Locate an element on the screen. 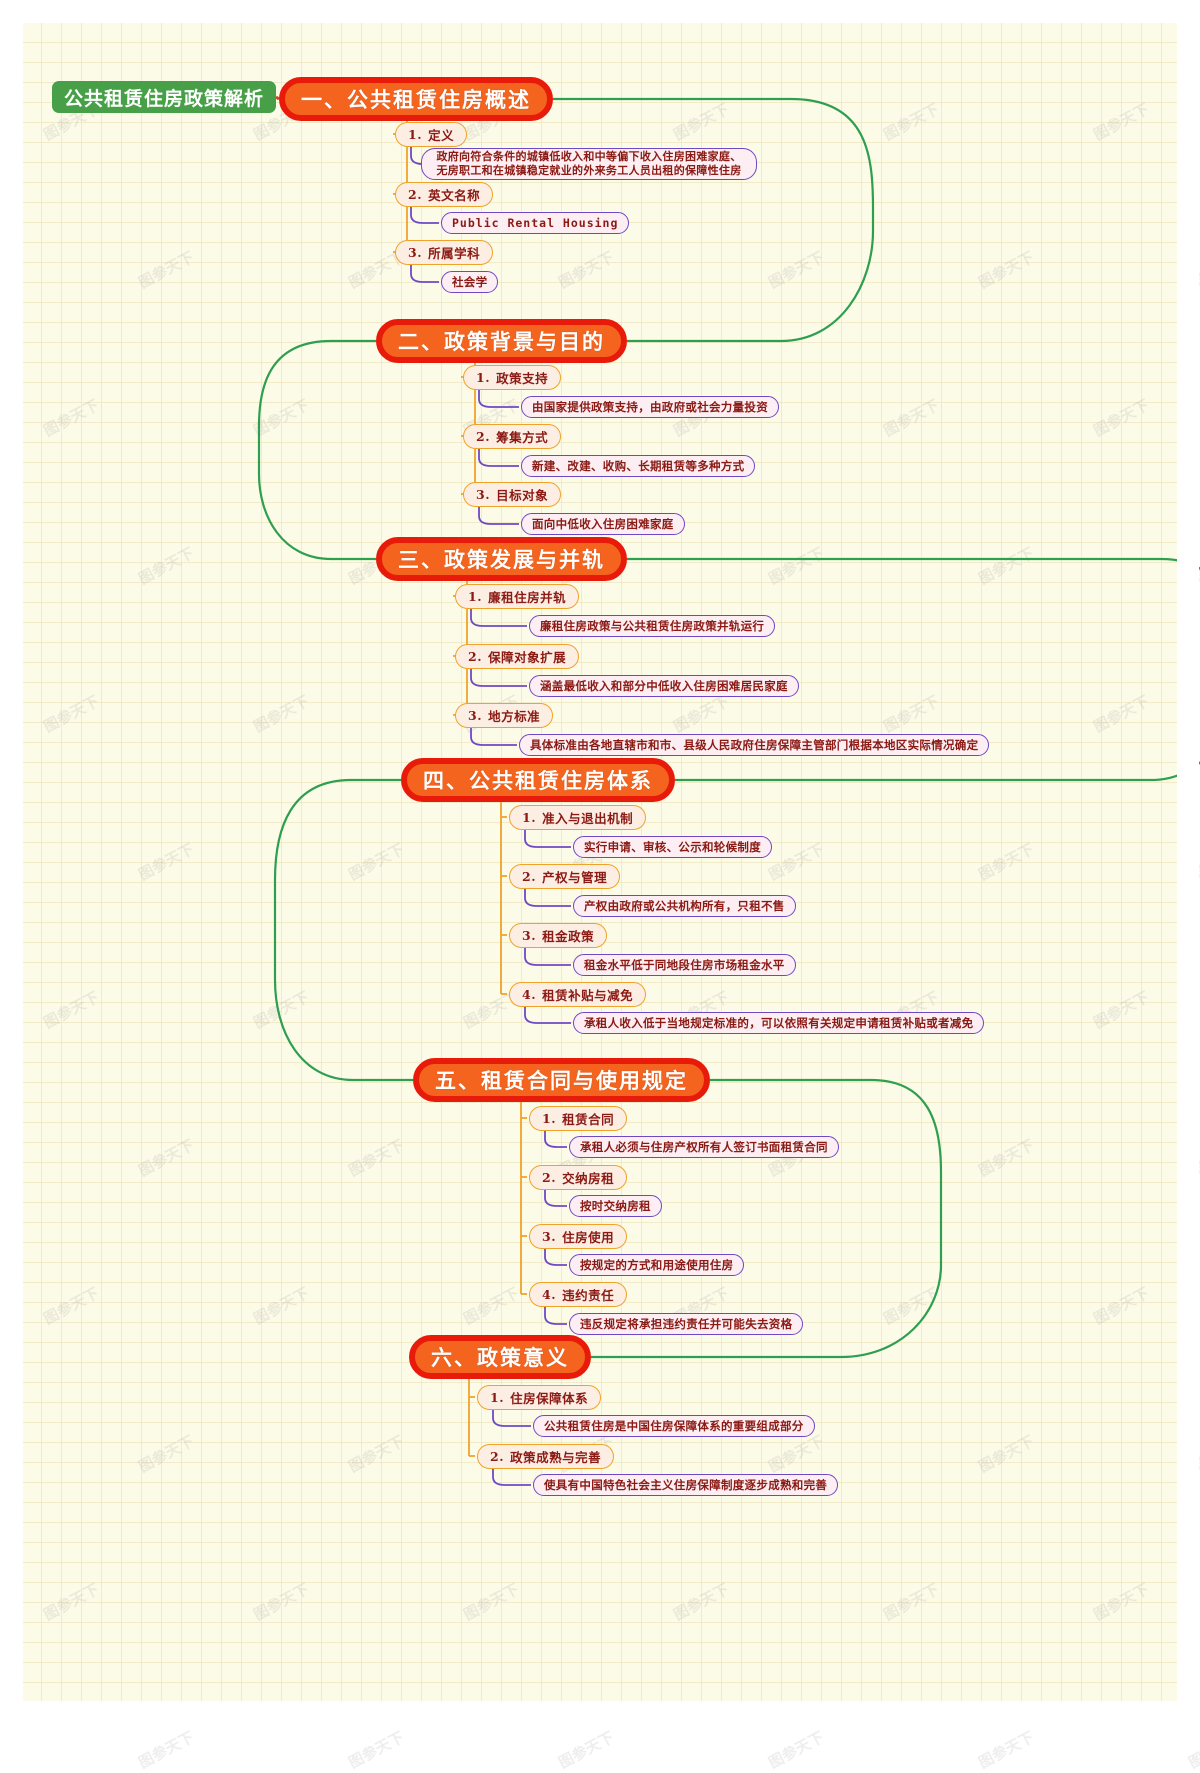 This screenshot has width=1200, height=1773. topic-label: 政策成熟与完善 is located at coordinates (556, 1457).